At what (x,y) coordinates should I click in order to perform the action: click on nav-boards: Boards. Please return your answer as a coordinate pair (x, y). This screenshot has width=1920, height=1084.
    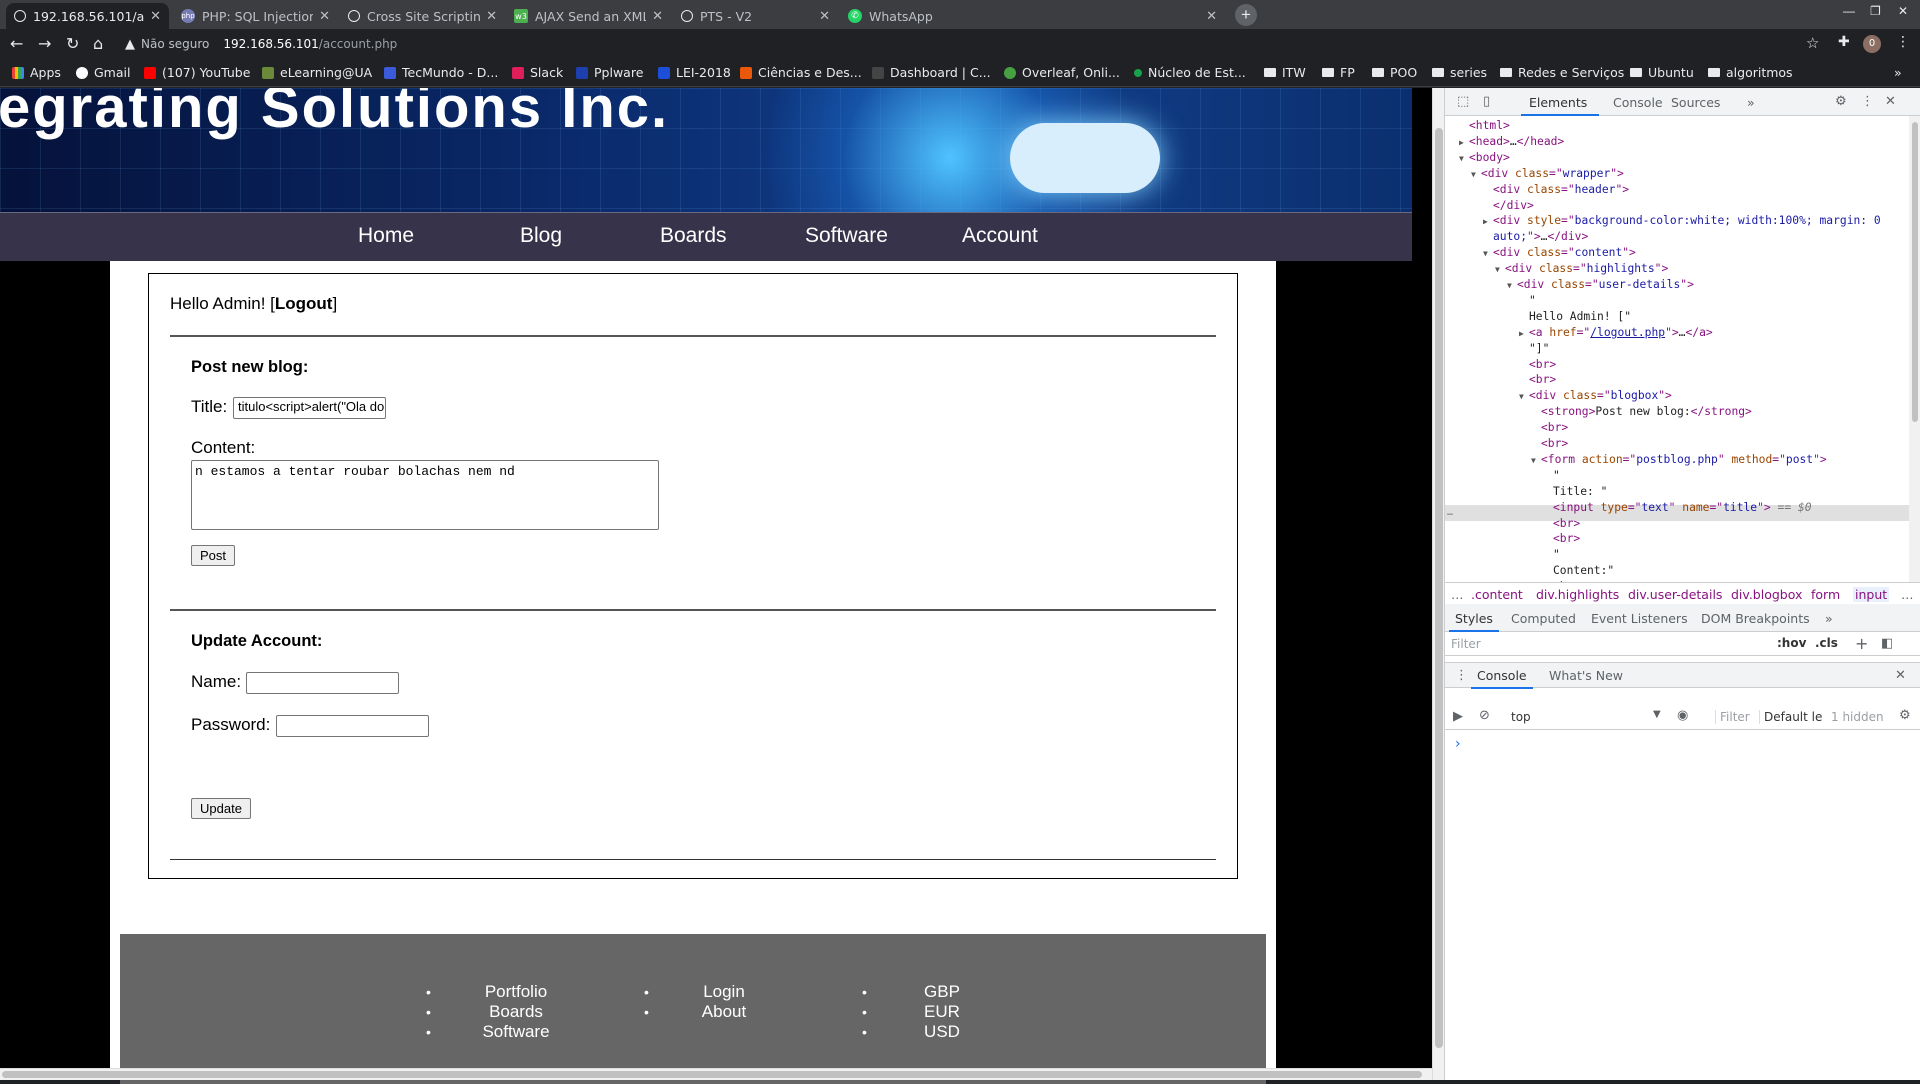
    Looking at the image, I should click on (693, 236).